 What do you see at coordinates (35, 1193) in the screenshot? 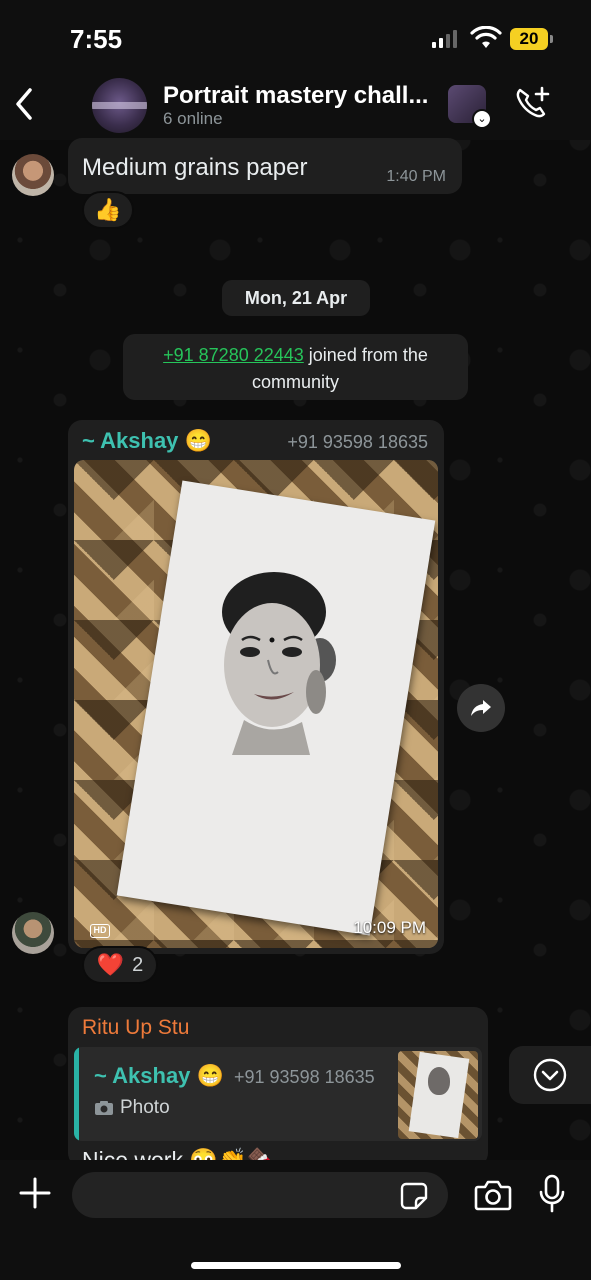
I see `attach-plus-icon` at bounding box center [35, 1193].